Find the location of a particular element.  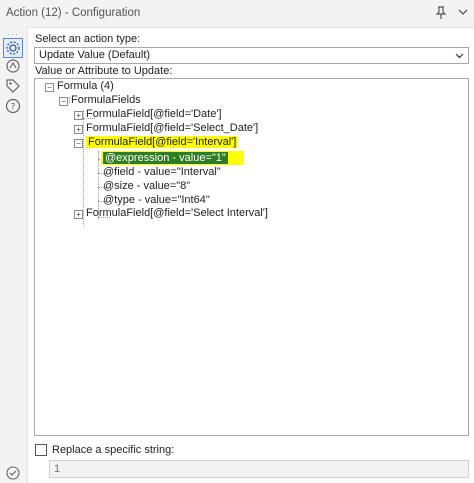

replace-string-label: Replace a specific string: is located at coordinates (113, 450).